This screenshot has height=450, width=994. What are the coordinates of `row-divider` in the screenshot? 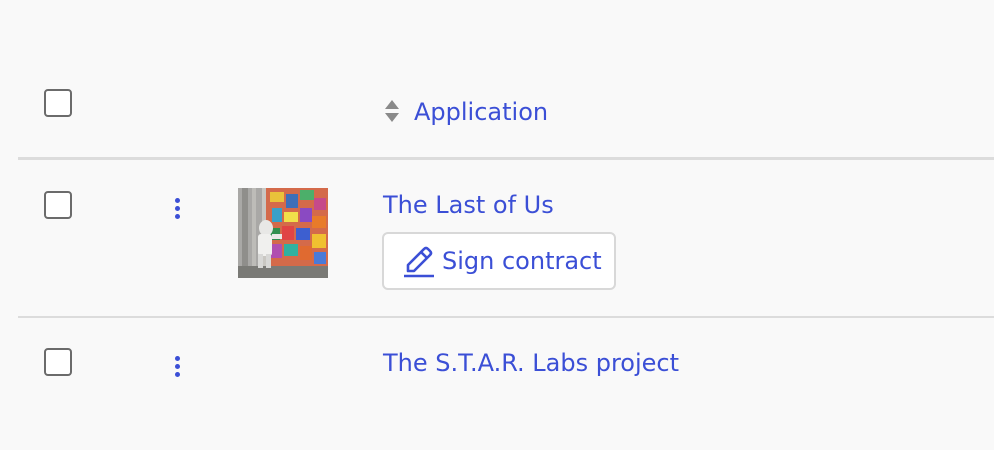 It's located at (506, 317).